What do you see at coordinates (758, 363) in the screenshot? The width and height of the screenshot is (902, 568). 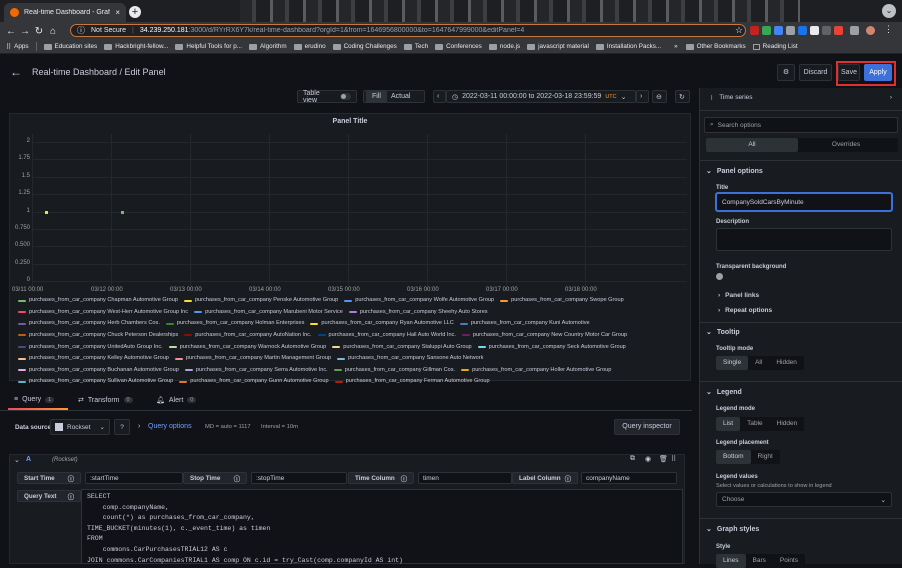 I see `tooltip-all: All` at bounding box center [758, 363].